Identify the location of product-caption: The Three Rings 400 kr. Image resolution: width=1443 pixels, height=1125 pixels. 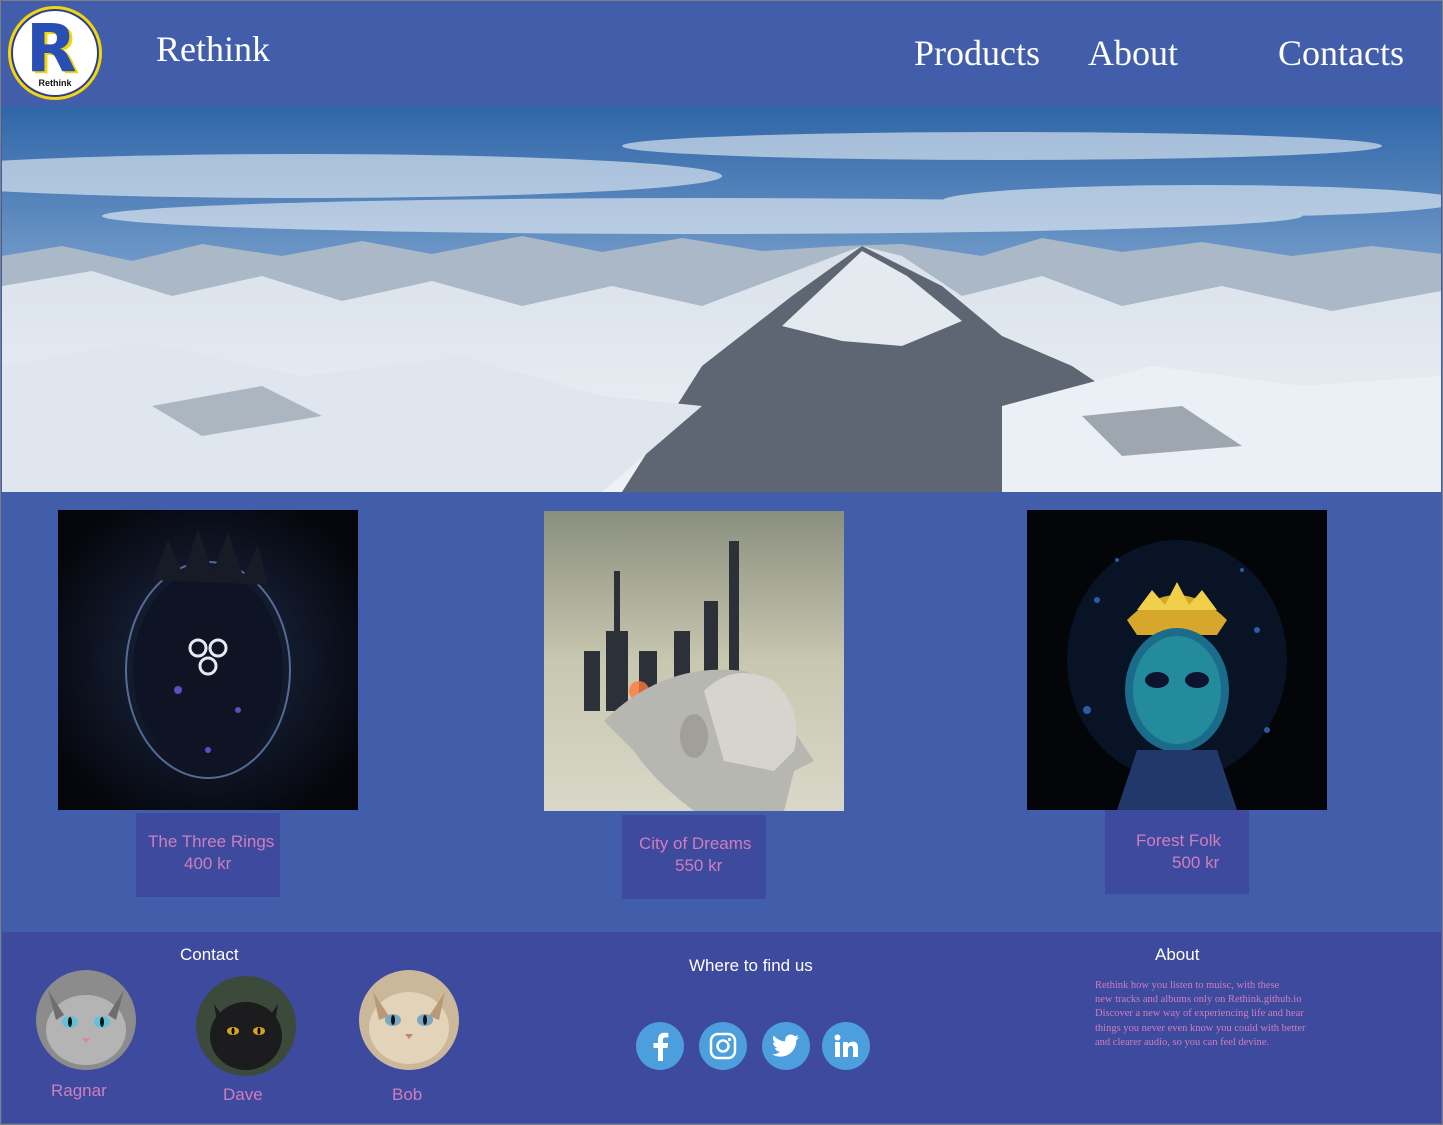
(208, 855).